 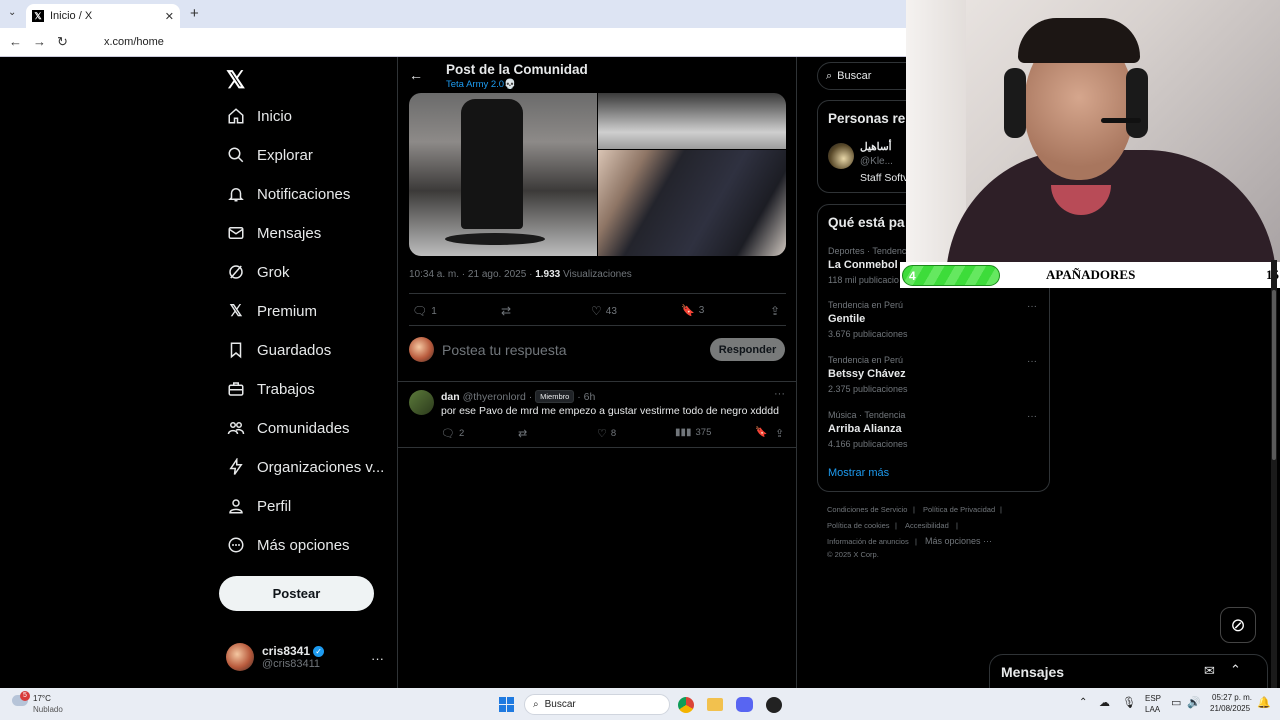 I want to click on reply-time: · 6h, so click(x=586, y=396).